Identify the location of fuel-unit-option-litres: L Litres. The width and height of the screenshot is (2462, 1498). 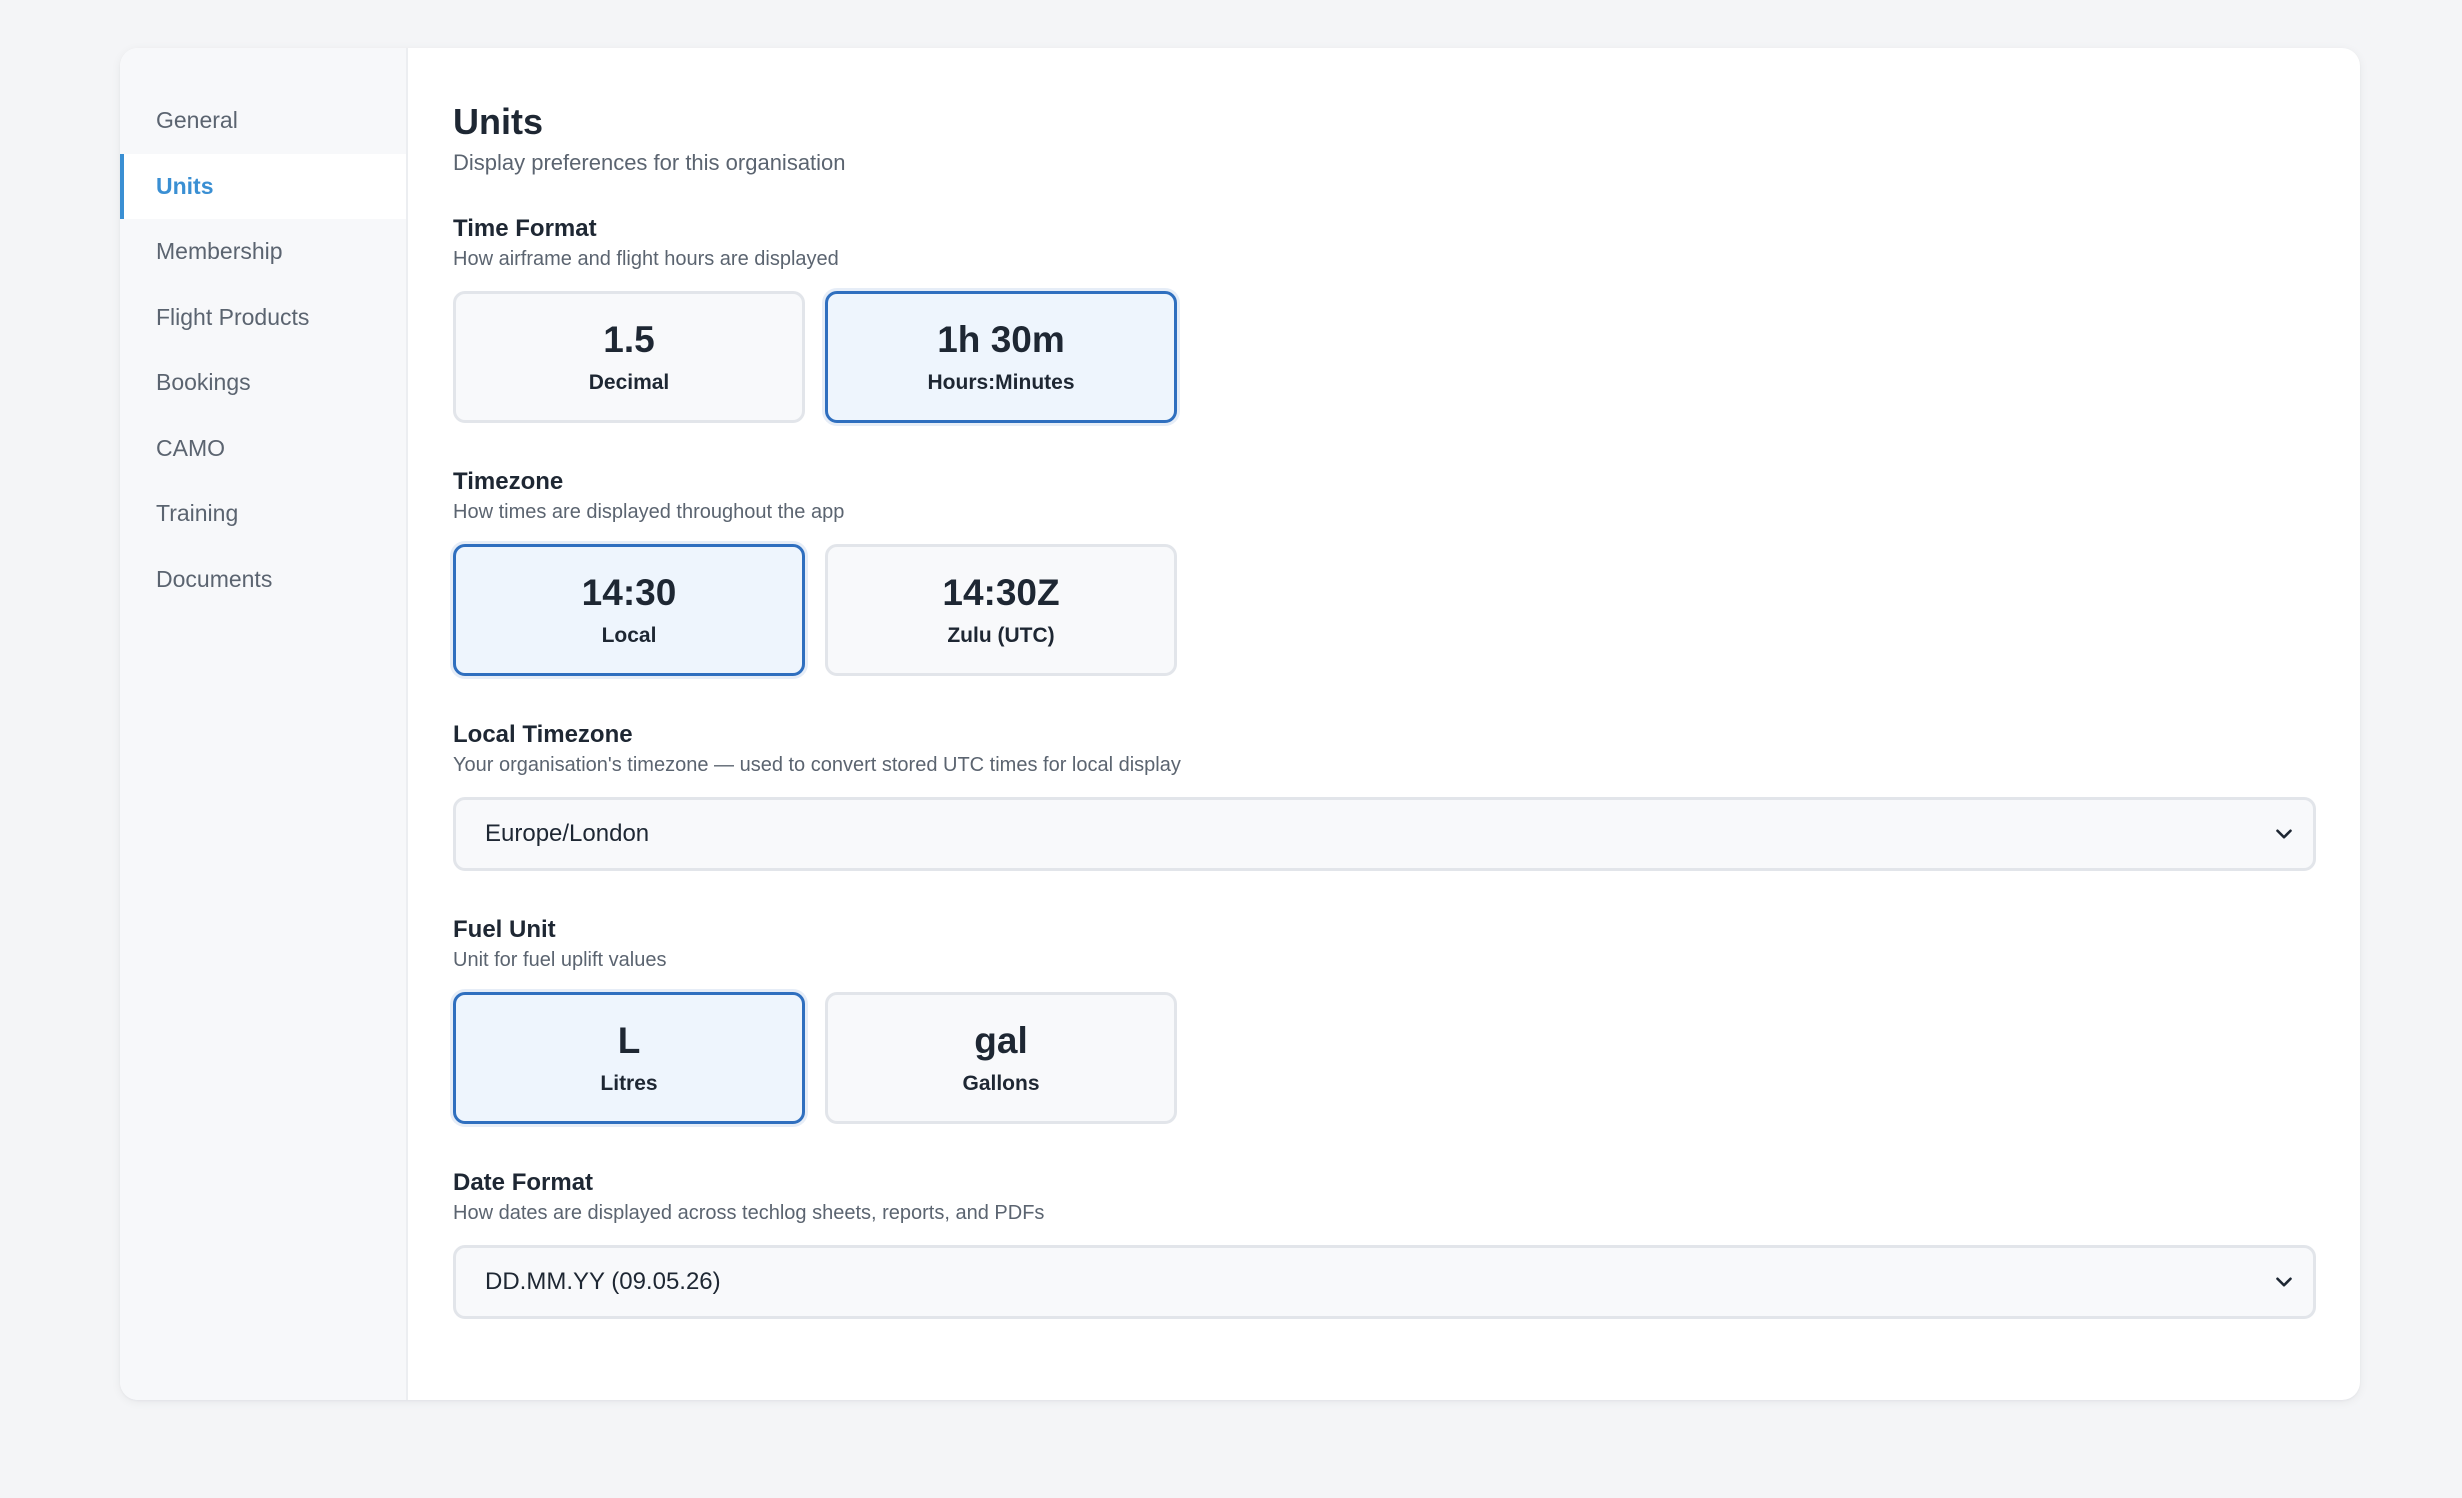
(629, 1058).